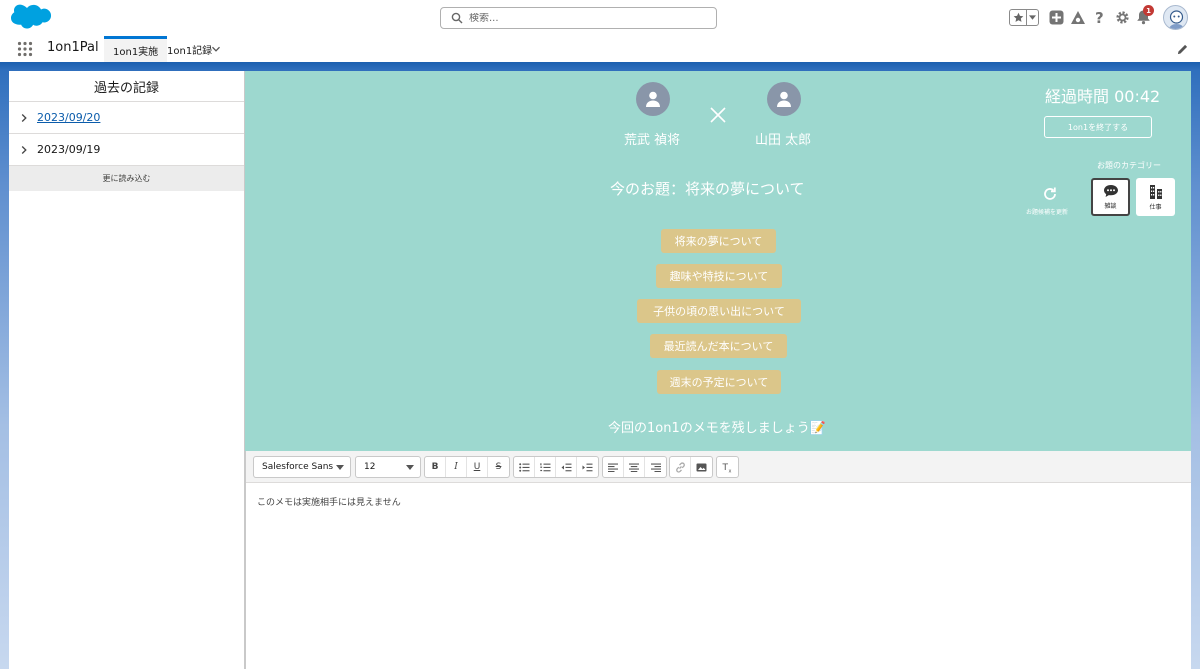 Image resolution: width=1200 pixels, height=669 pixels. What do you see at coordinates (524, 467) in the screenshot?
I see `bullet-list-icon` at bounding box center [524, 467].